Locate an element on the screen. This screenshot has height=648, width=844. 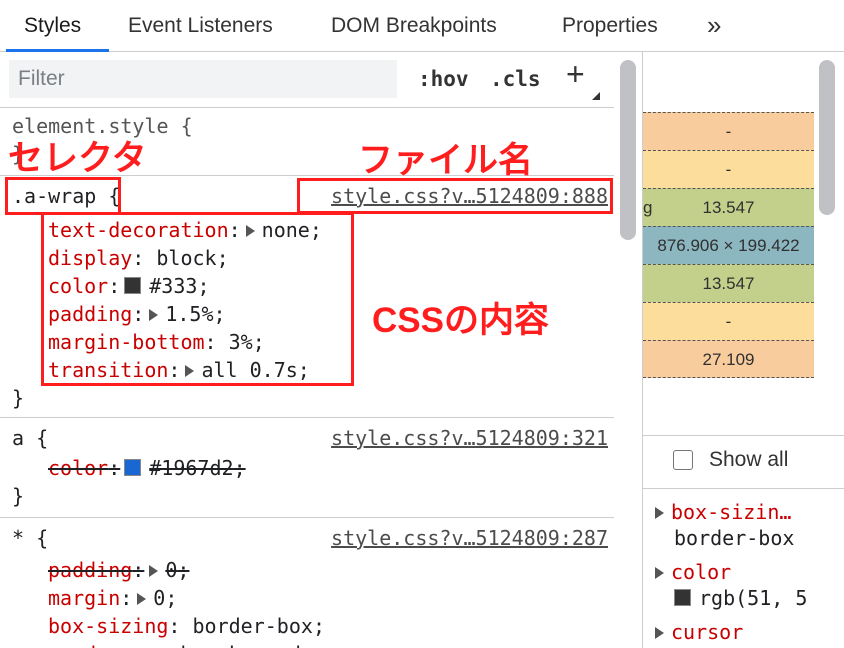
computed-color-value: rgb(51, 5 is located at coordinates (740, 598).